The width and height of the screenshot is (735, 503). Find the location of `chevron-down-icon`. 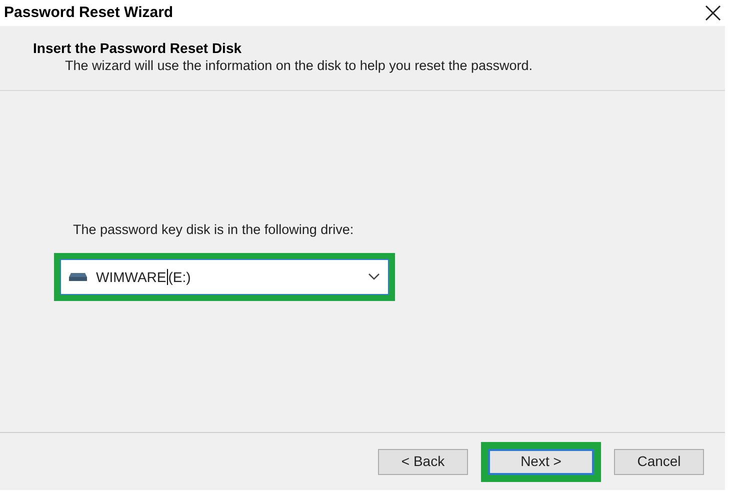

chevron-down-icon is located at coordinates (374, 277).